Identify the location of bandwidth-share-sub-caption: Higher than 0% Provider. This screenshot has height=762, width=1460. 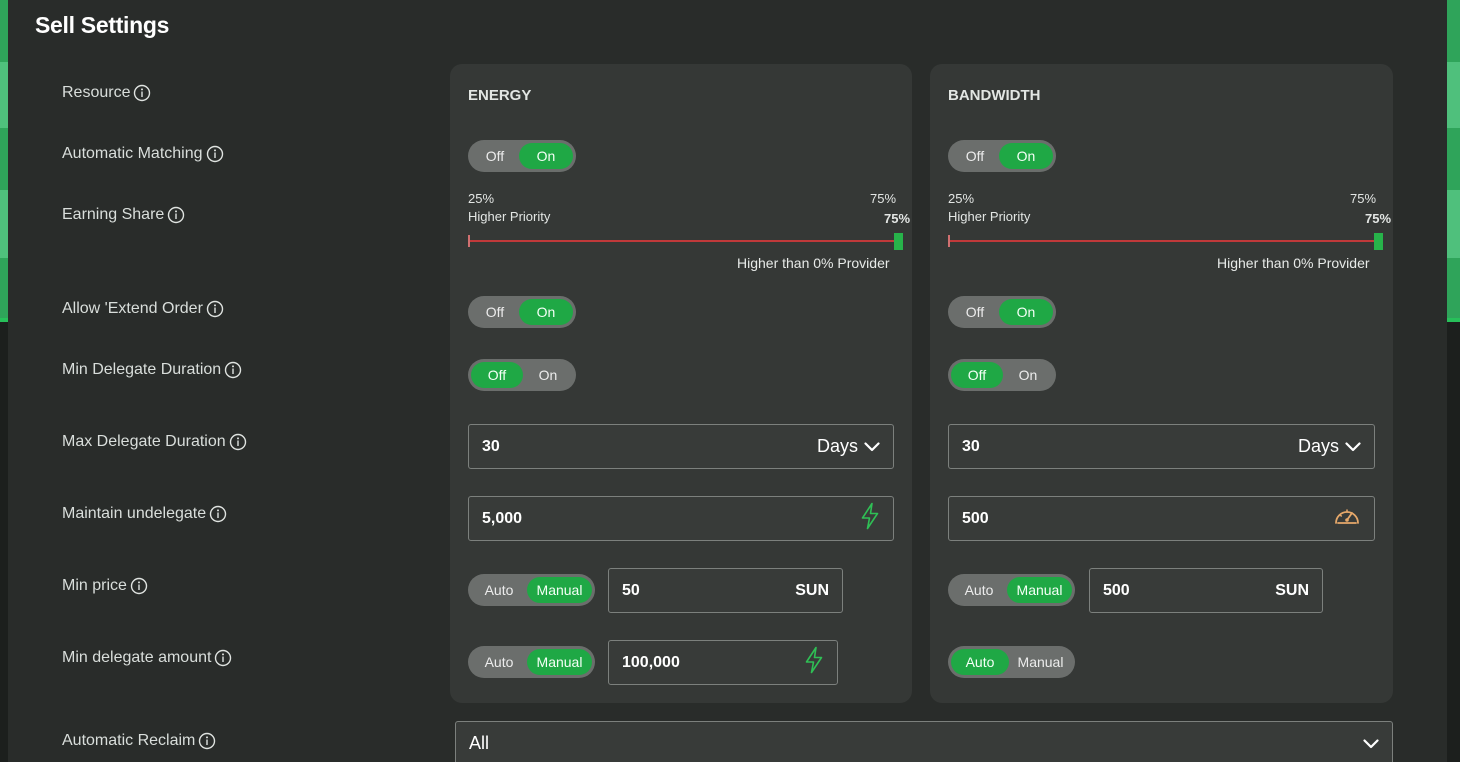
(1293, 263).